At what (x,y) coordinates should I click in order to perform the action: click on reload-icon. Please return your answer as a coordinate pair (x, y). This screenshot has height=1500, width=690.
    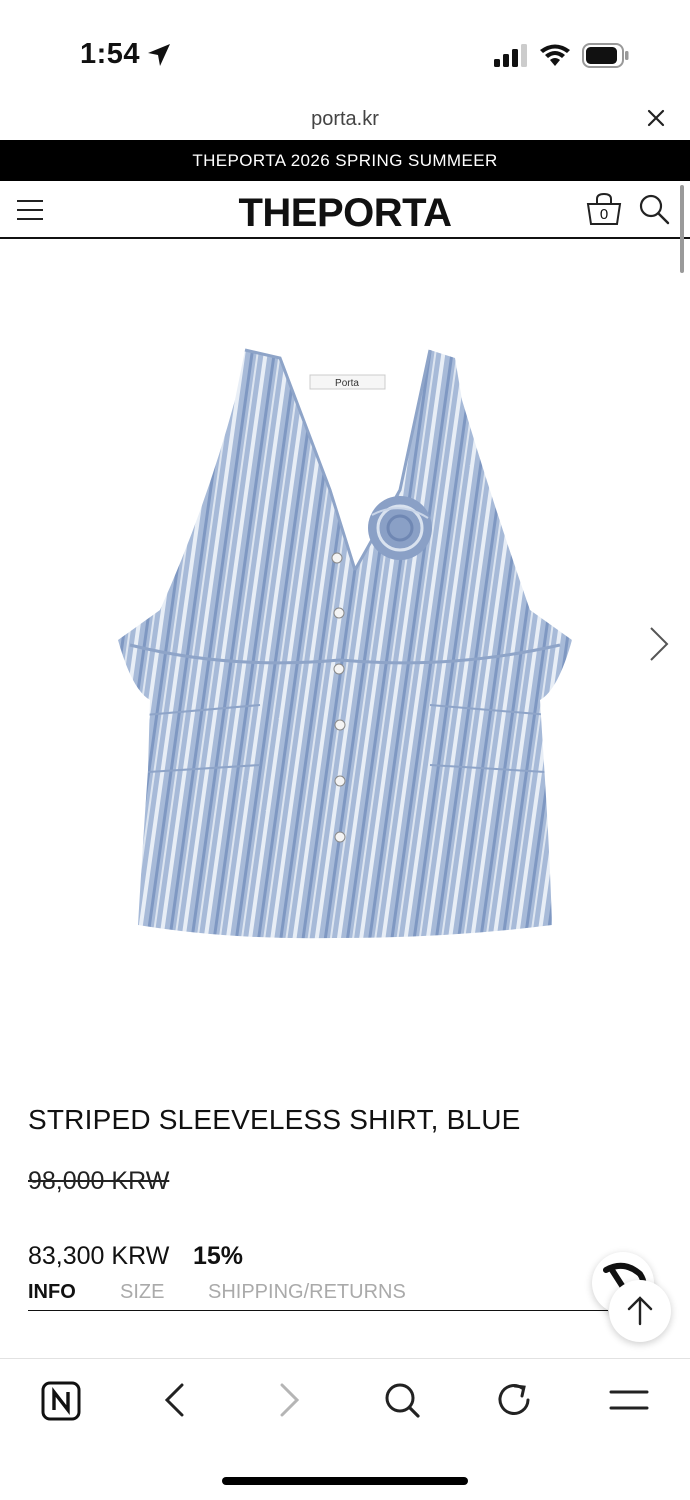
    Looking at the image, I should click on (515, 1400).